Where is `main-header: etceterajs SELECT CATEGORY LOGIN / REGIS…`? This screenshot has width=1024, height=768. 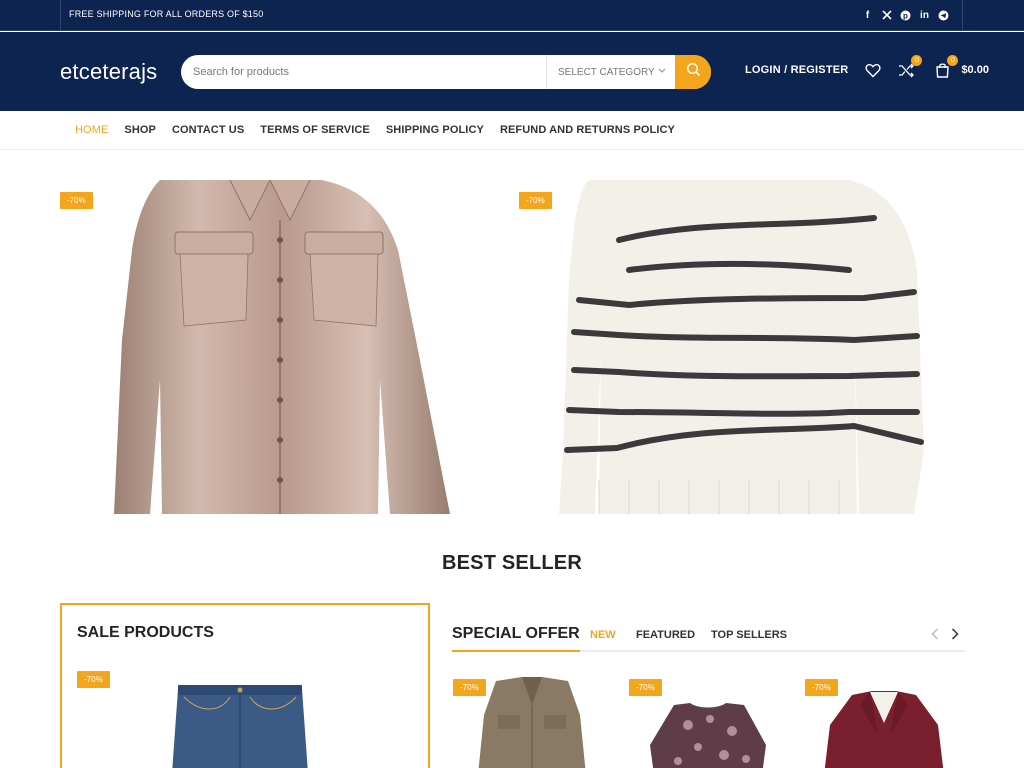 main-header: etceterajs SELECT CATEGORY LOGIN / REGIS… is located at coordinates (512, 71).